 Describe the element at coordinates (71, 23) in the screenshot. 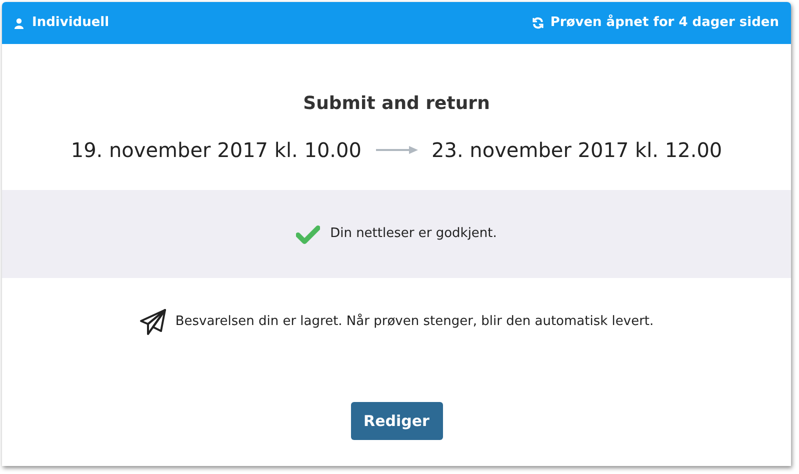

I see `header-label: Individuell` at that location.